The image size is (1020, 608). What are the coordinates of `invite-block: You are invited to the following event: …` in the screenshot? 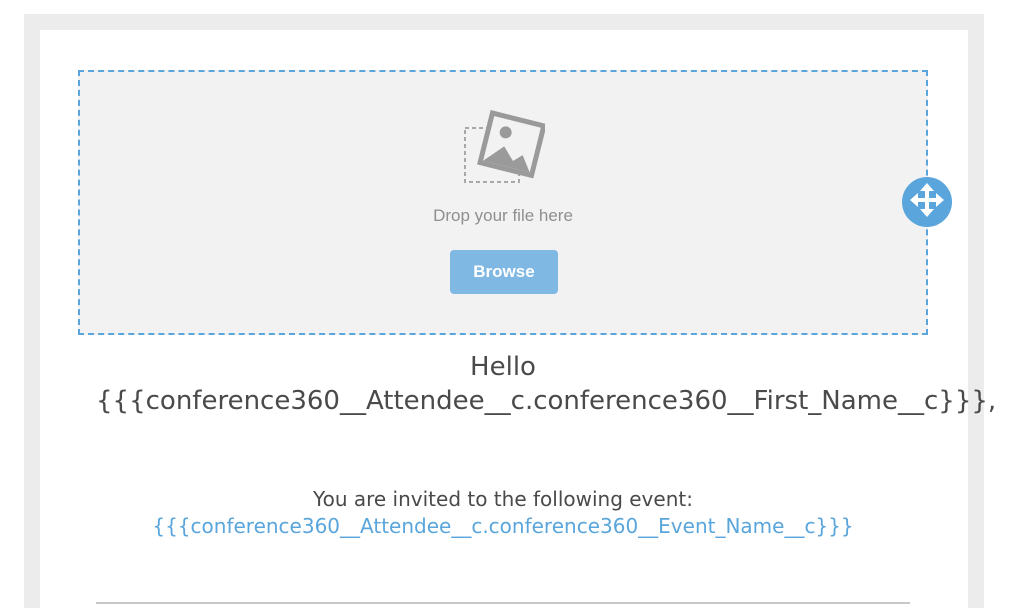 It's located at (503, 513).